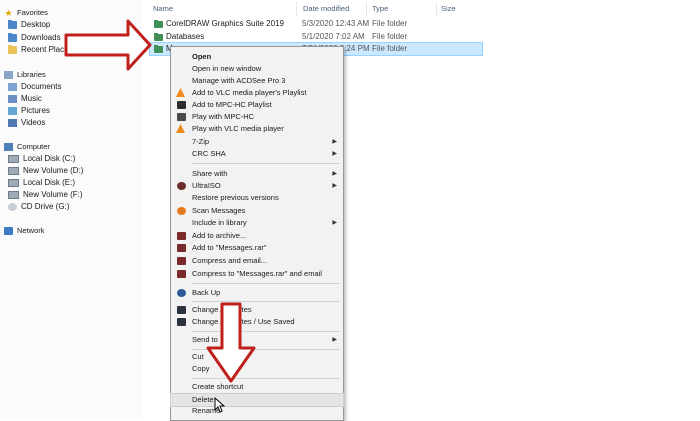 The image size is (700, 421). What do you see at coordinates (257, 57) in the screenshot?
I see `menu-item-open: Open` at bounding box center [257, 57].